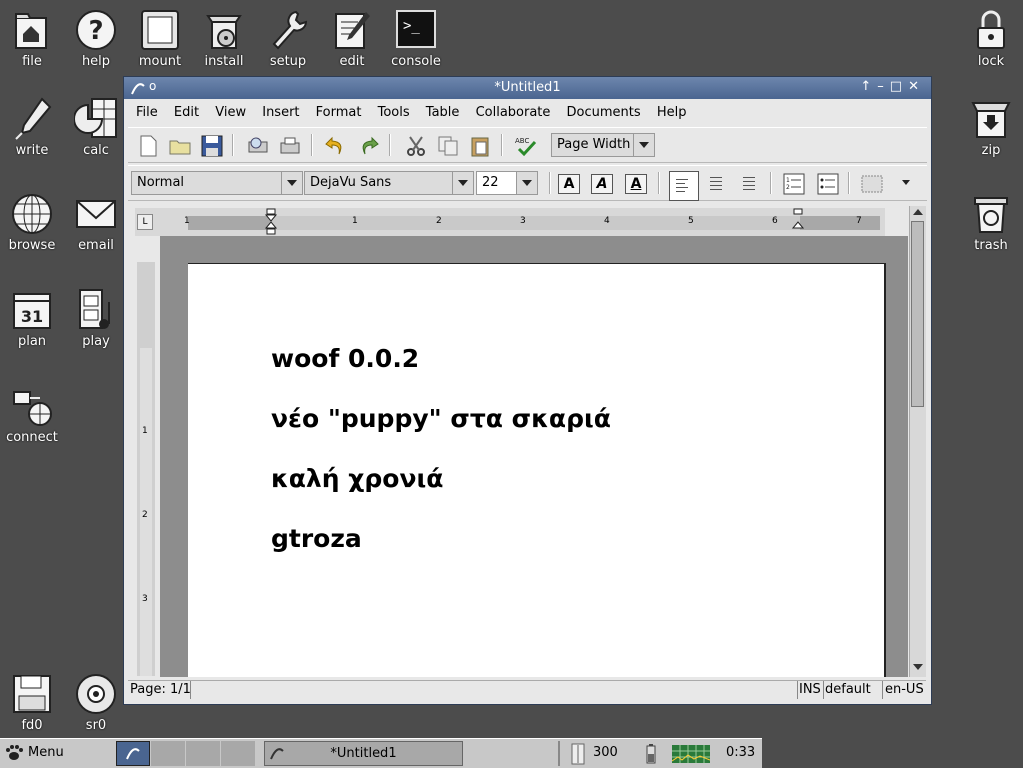  I want to click on bullet-list-icon, so click(828, 184).